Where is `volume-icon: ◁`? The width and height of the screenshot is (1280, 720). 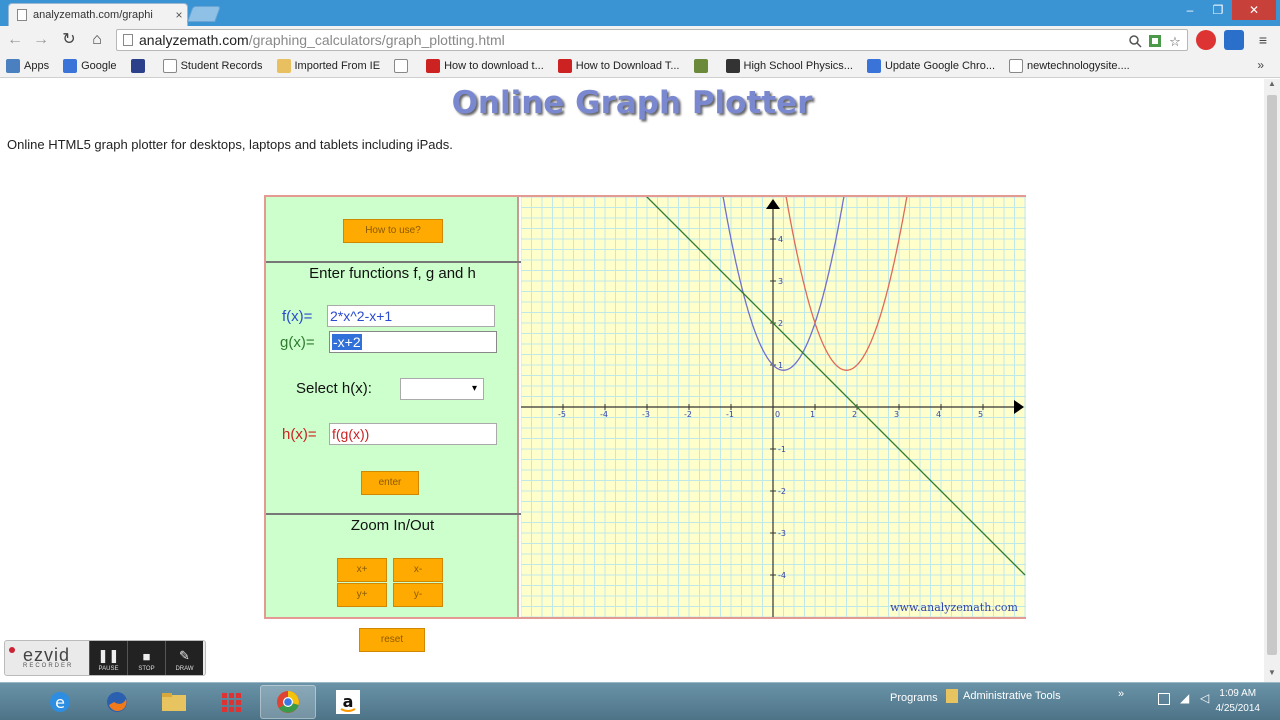
volume-icon: ◁ is located at coordinates (1204, 698).